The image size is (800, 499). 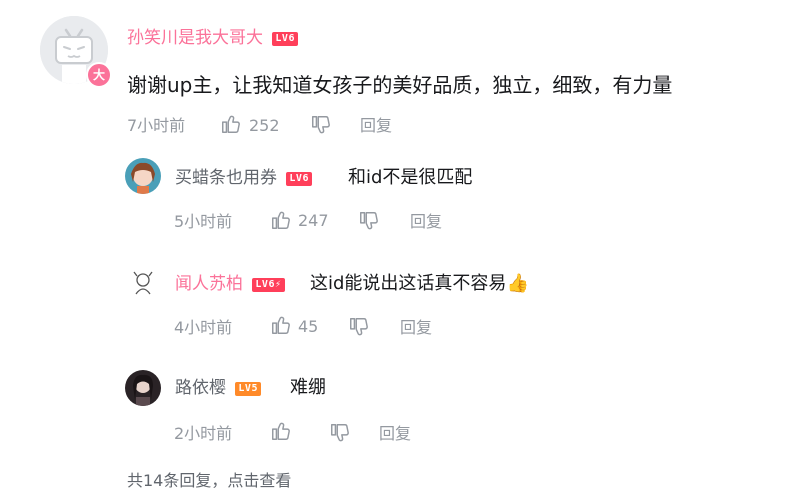 I want to click on comment-username: 孙笑川是我大哥大 LV6, so click(x=212, y=38).